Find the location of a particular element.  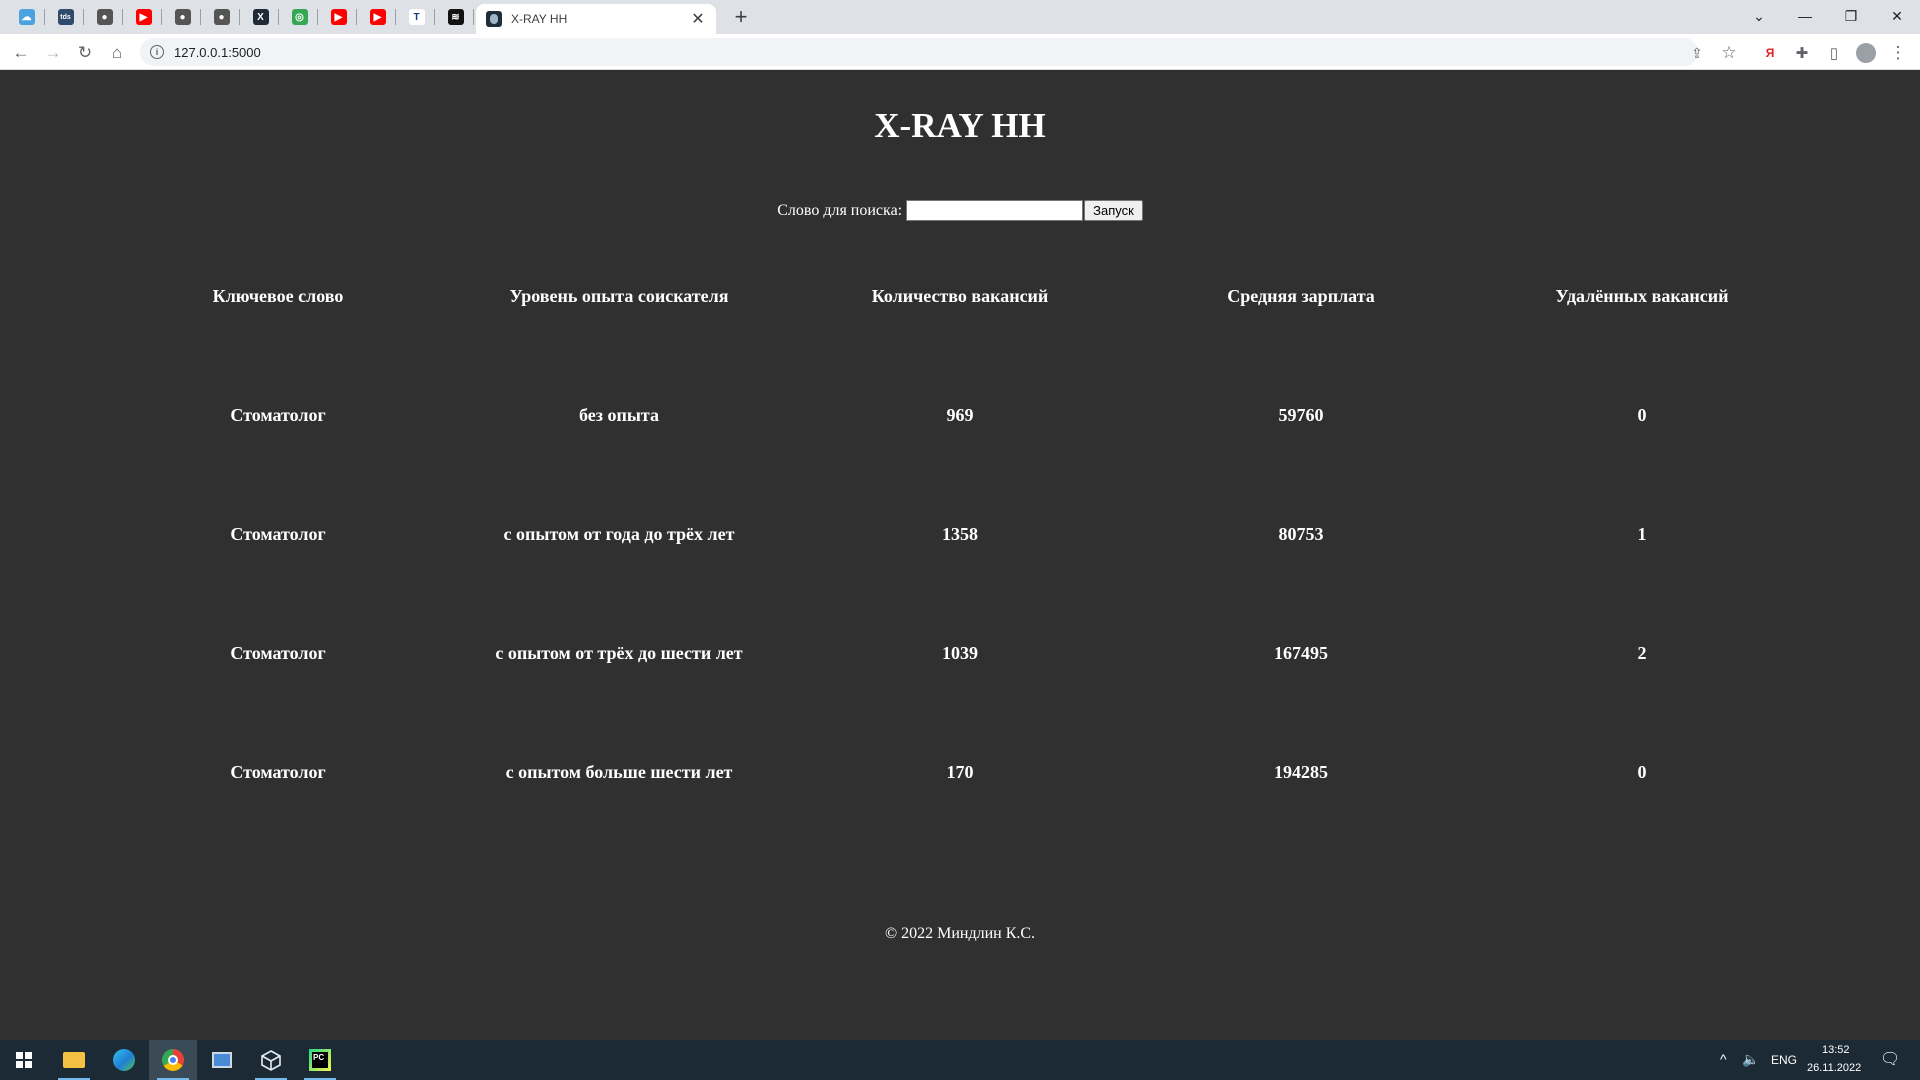

share-icon: ⇪ is located at coordinates (1697, 53).